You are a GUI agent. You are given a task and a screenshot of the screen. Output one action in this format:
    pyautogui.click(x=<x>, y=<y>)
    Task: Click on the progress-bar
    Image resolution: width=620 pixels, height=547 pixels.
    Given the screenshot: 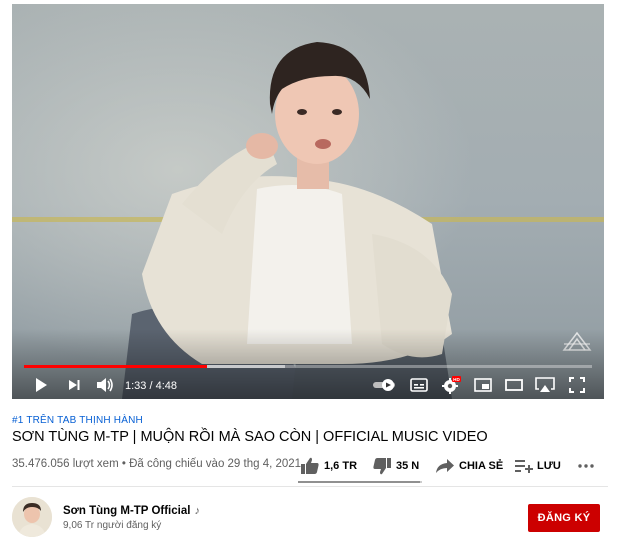 What is the action you would take?
    pyautogui.click(x=308, y=366)
    